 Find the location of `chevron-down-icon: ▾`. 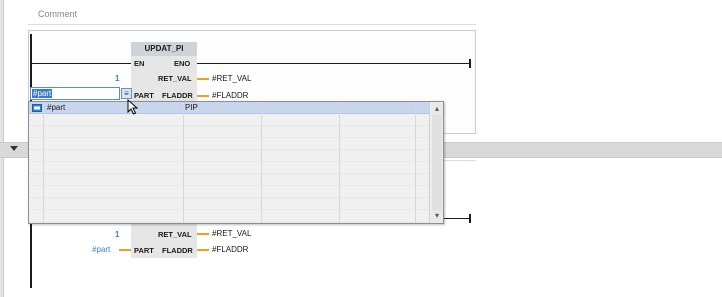

chevron-down-icon: ▾ is located at coordinates (437, 216).